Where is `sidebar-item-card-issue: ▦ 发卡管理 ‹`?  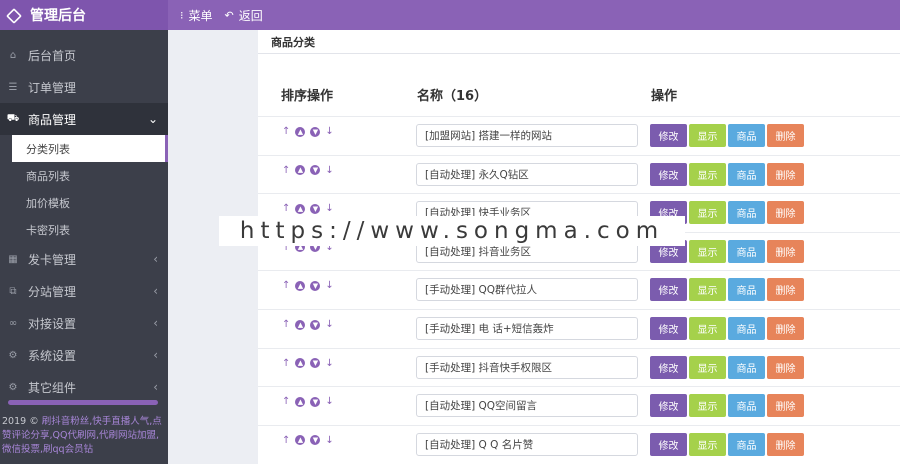
sidebar-item-card-issue: ▦ 发卡管理 ‹ is located at coordinates (84, 259).